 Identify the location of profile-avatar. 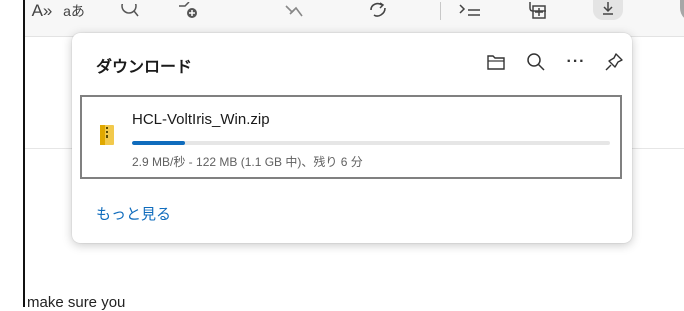
(682, 11).